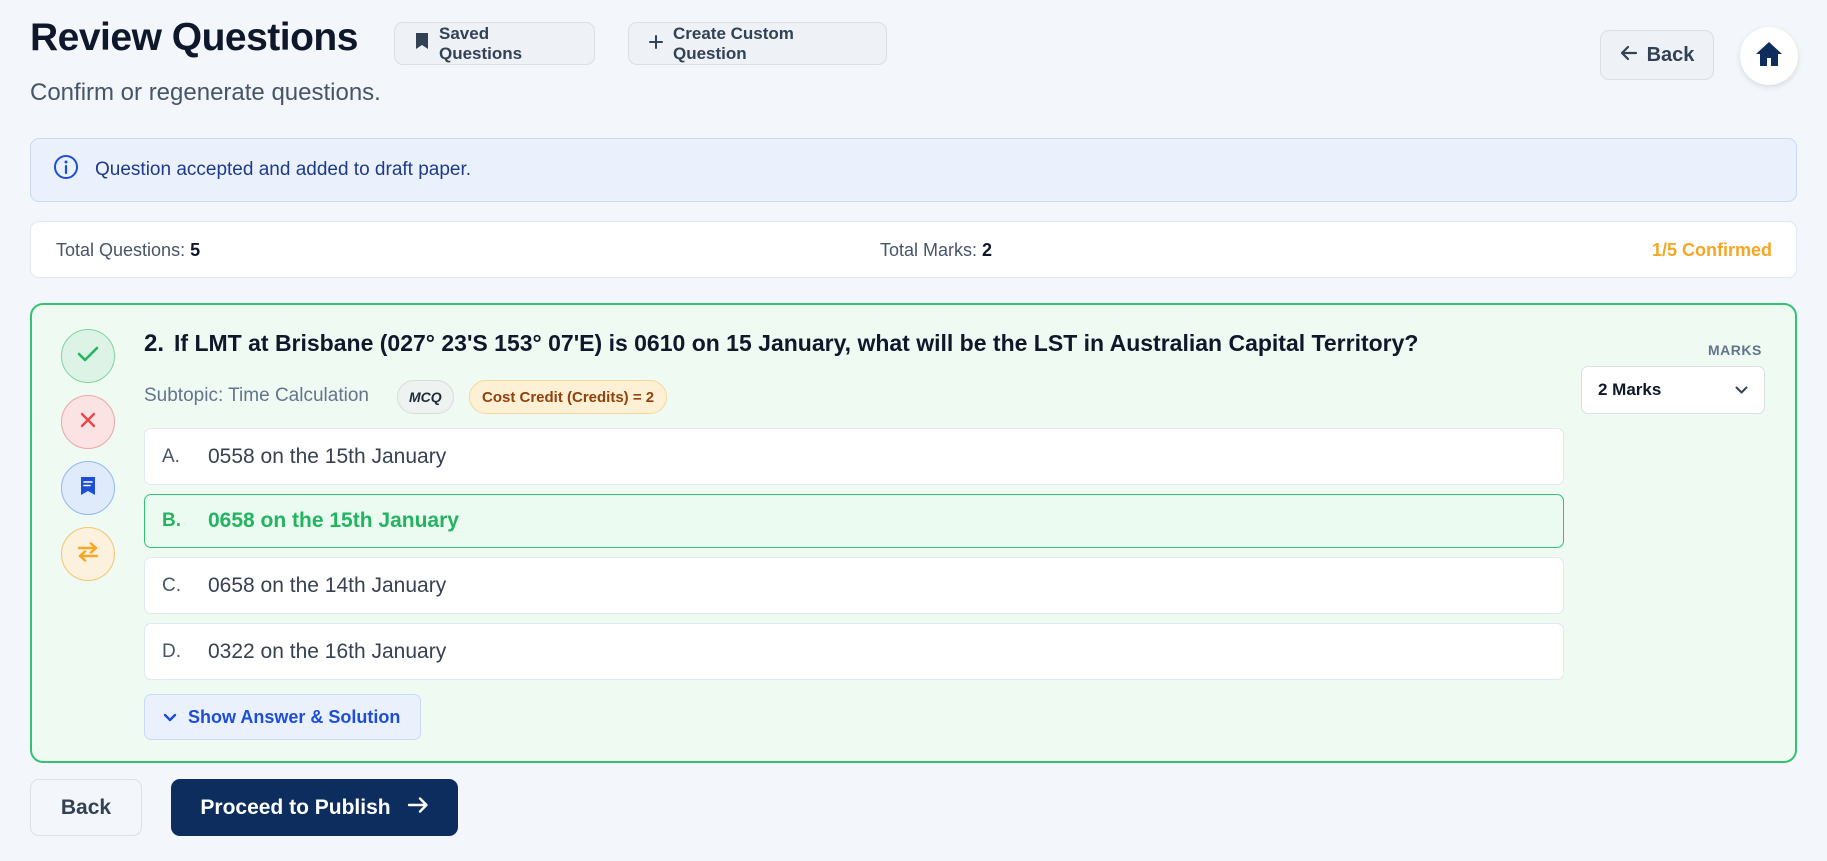  I want to click on arrow-right-icon, so click(418, 808).